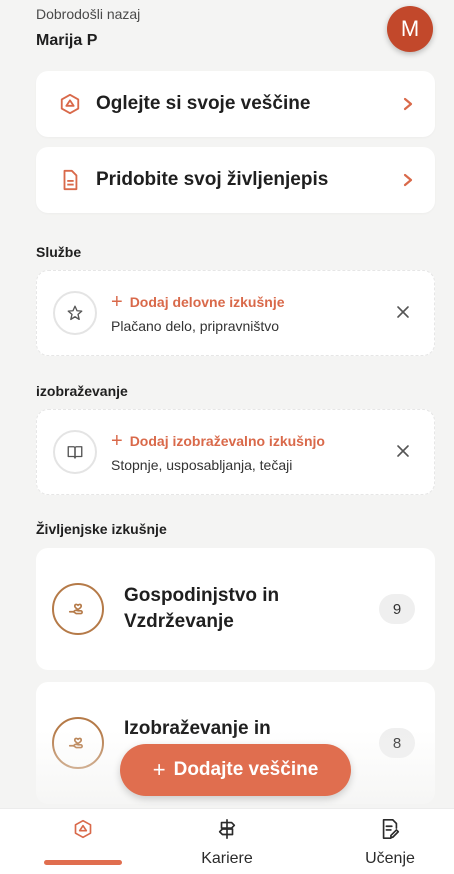 This screenshot has height=874, width=454. I want to click on user-name: Marija P, so click(67, 40).